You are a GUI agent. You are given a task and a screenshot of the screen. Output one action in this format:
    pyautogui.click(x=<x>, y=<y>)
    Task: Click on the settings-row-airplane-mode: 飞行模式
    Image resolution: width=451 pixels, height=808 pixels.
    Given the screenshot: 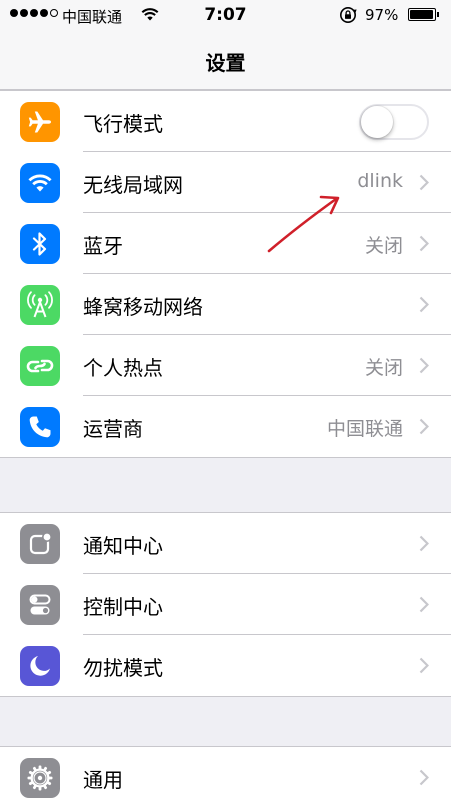 What is the action you would take?
    pyautogui.click(x=225, y=121)
    